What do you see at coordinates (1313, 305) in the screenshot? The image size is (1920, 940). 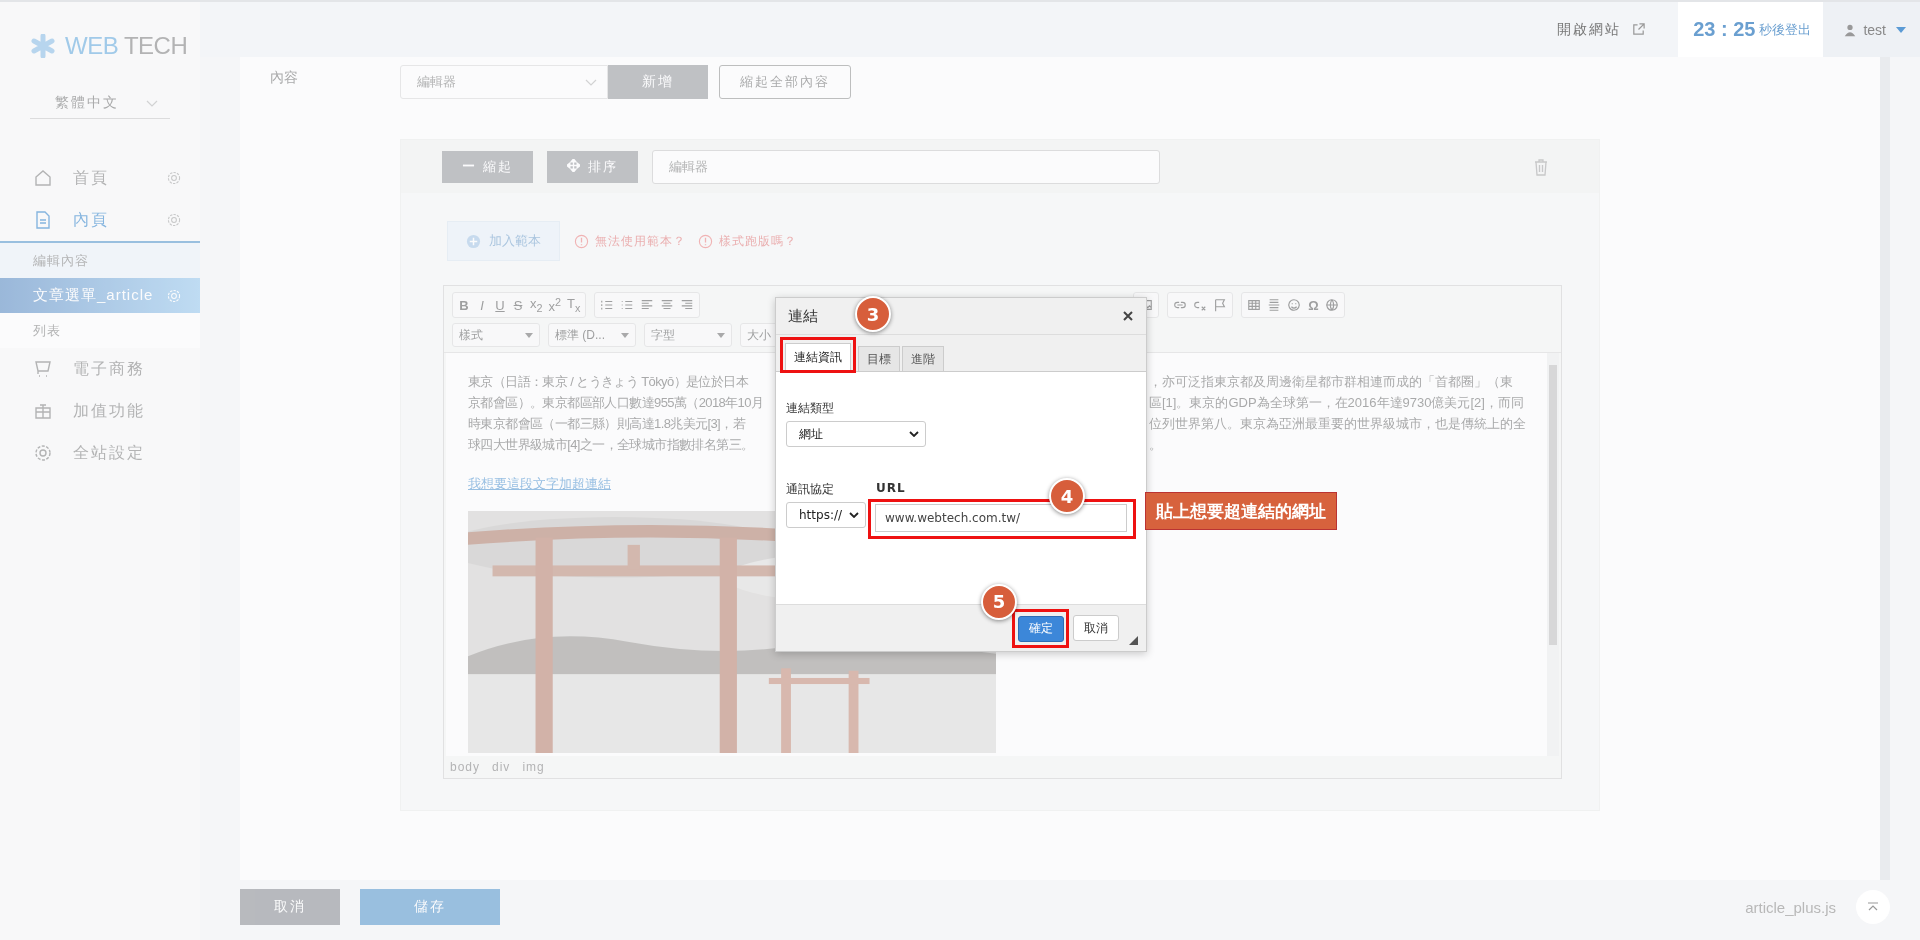 I see `special-character-button: Ω` at bounding box center [1313, 305].